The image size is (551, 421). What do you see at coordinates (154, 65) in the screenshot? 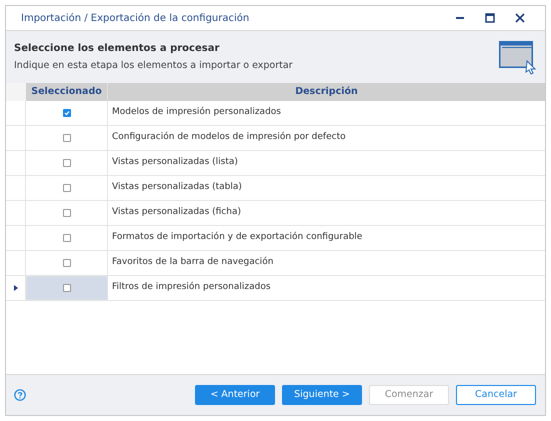
I see `step-subtitle: Indique en esta etapa los elementos a importar o exportar` at bounding box center [154, 65].